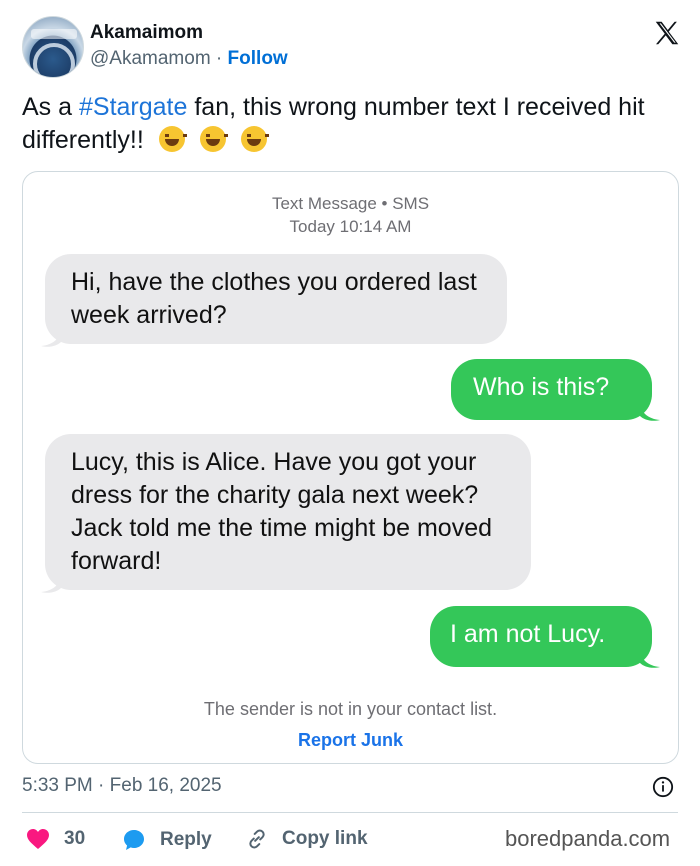 This screenshot has height=866, width=700. Describe the element at coordinates (54, 34) in the screenshot. I see `avatar-banner` at that location.